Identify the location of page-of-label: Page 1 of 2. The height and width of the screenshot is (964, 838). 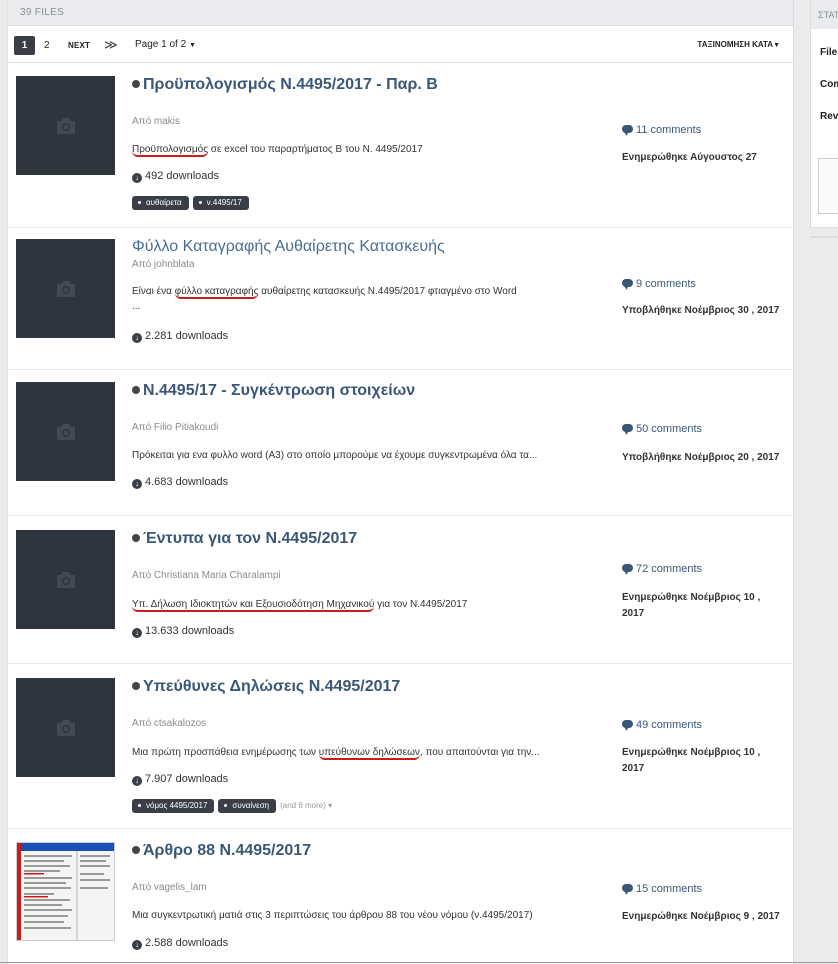
(161, 44).